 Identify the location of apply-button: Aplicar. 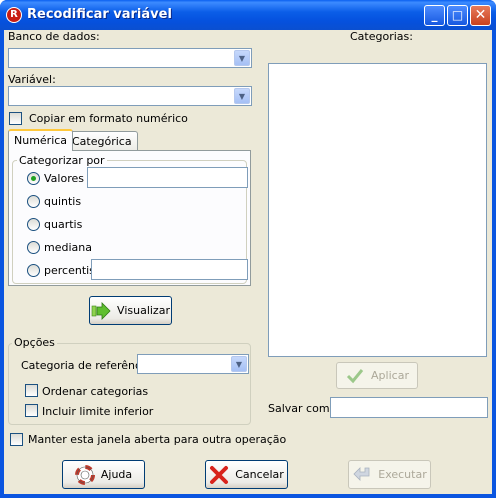
(377, 375).